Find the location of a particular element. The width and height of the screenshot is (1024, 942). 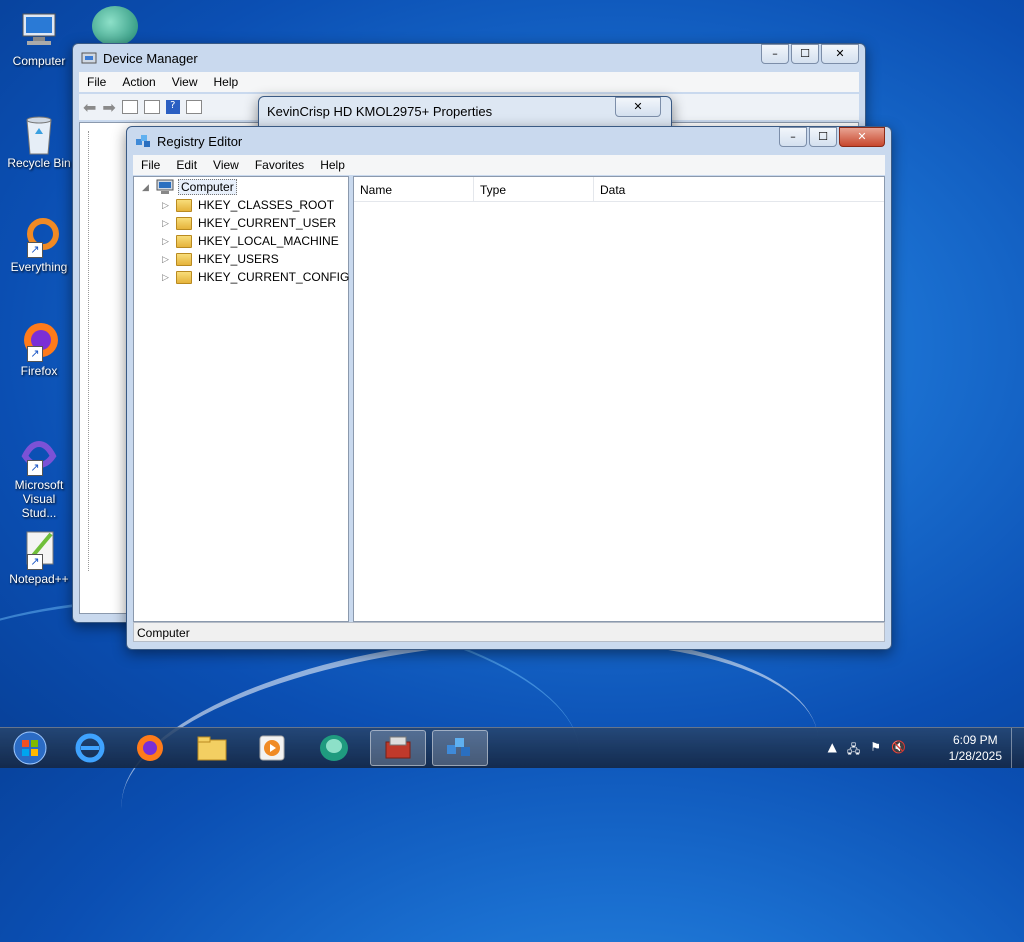

windows-logo-icon is located at coordinates (30, 748).